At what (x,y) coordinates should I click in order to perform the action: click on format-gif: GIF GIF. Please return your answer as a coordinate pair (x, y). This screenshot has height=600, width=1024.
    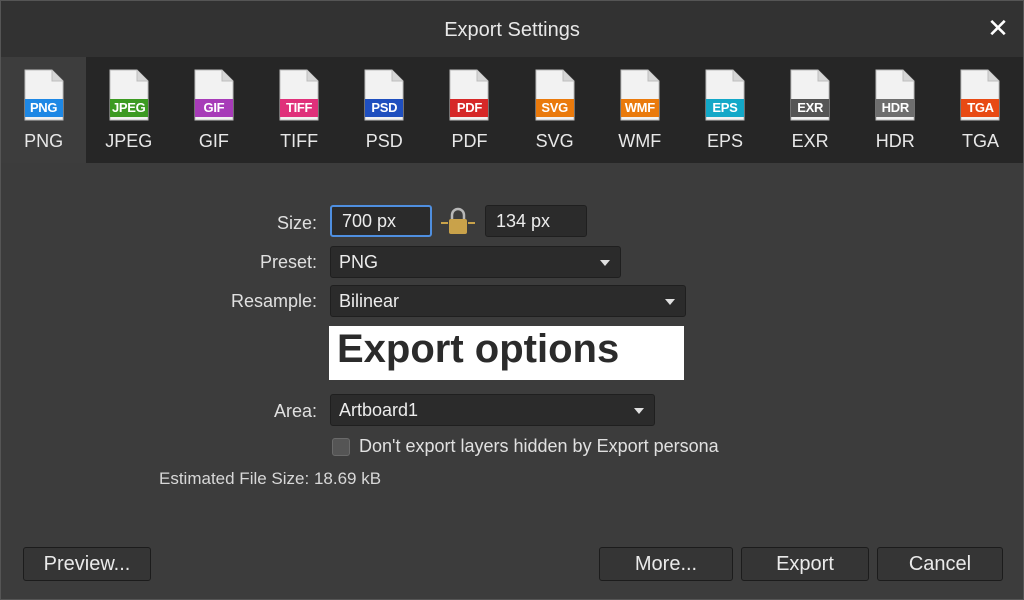
    Looking at the image, I should click on (213, 110).